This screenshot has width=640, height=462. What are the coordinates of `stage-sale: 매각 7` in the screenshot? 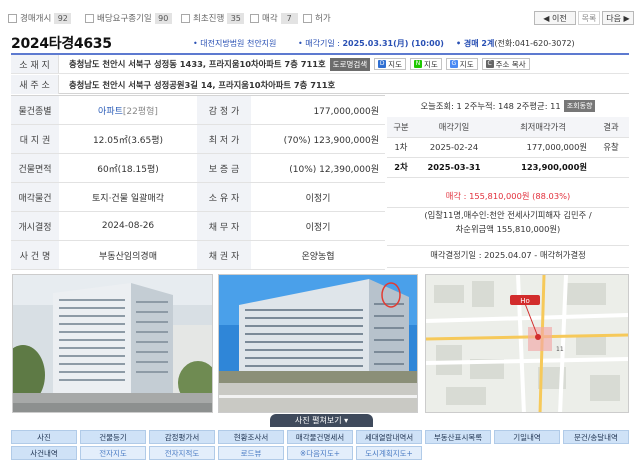 It's located at (274, 18).